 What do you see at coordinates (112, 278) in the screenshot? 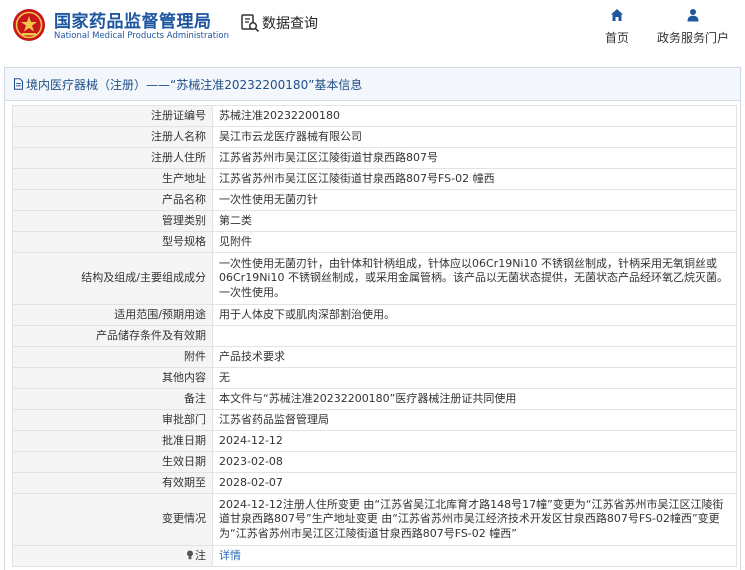
I see `field-label: 结构及组成/主要组成成分` at bounding box center [112, 278].